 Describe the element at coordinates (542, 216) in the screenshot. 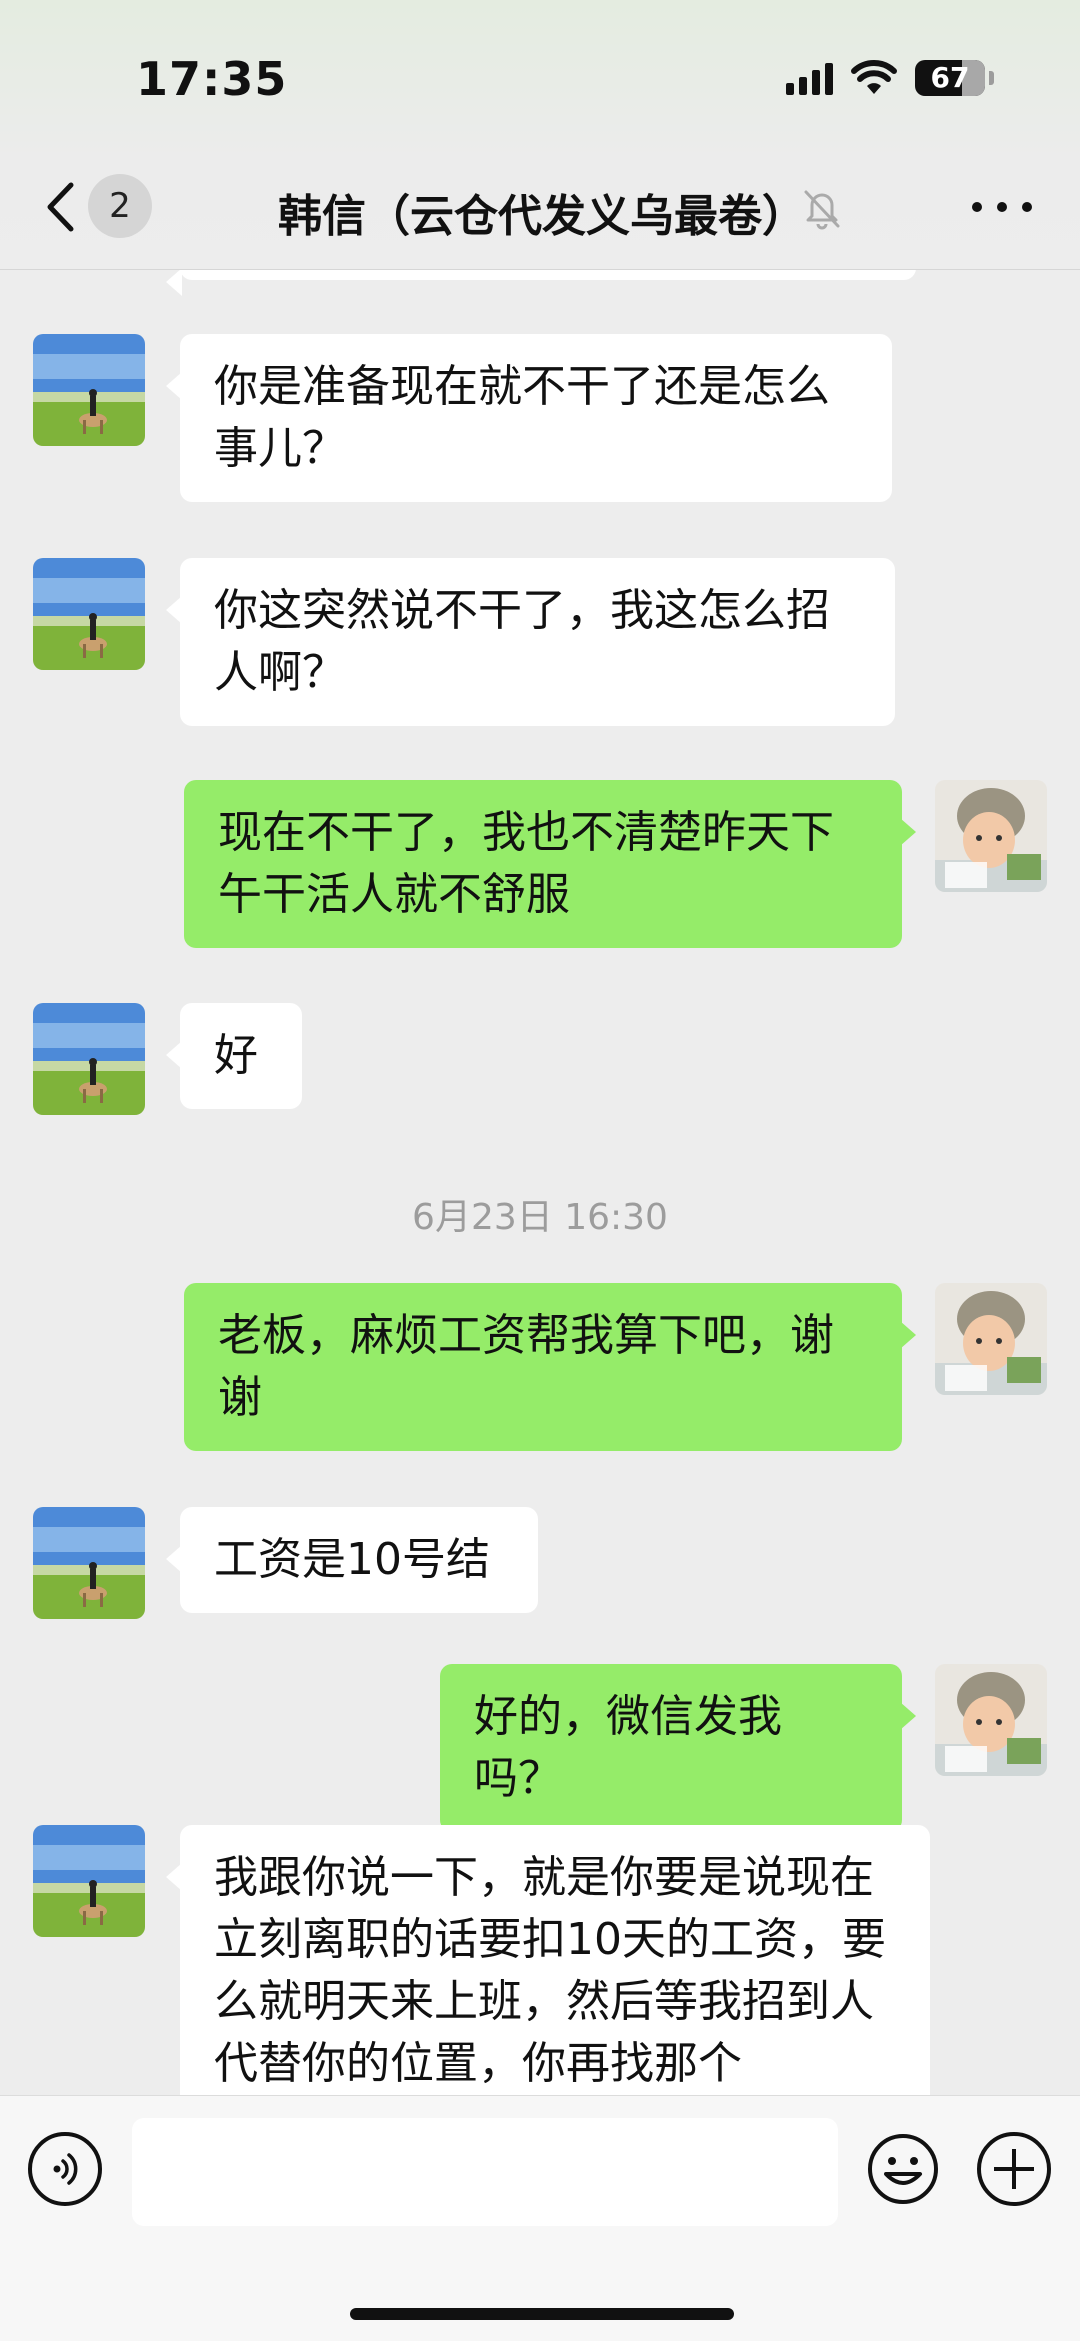

I see `chat-title: 韩信（云仓代发义乌最卷）` at that location.